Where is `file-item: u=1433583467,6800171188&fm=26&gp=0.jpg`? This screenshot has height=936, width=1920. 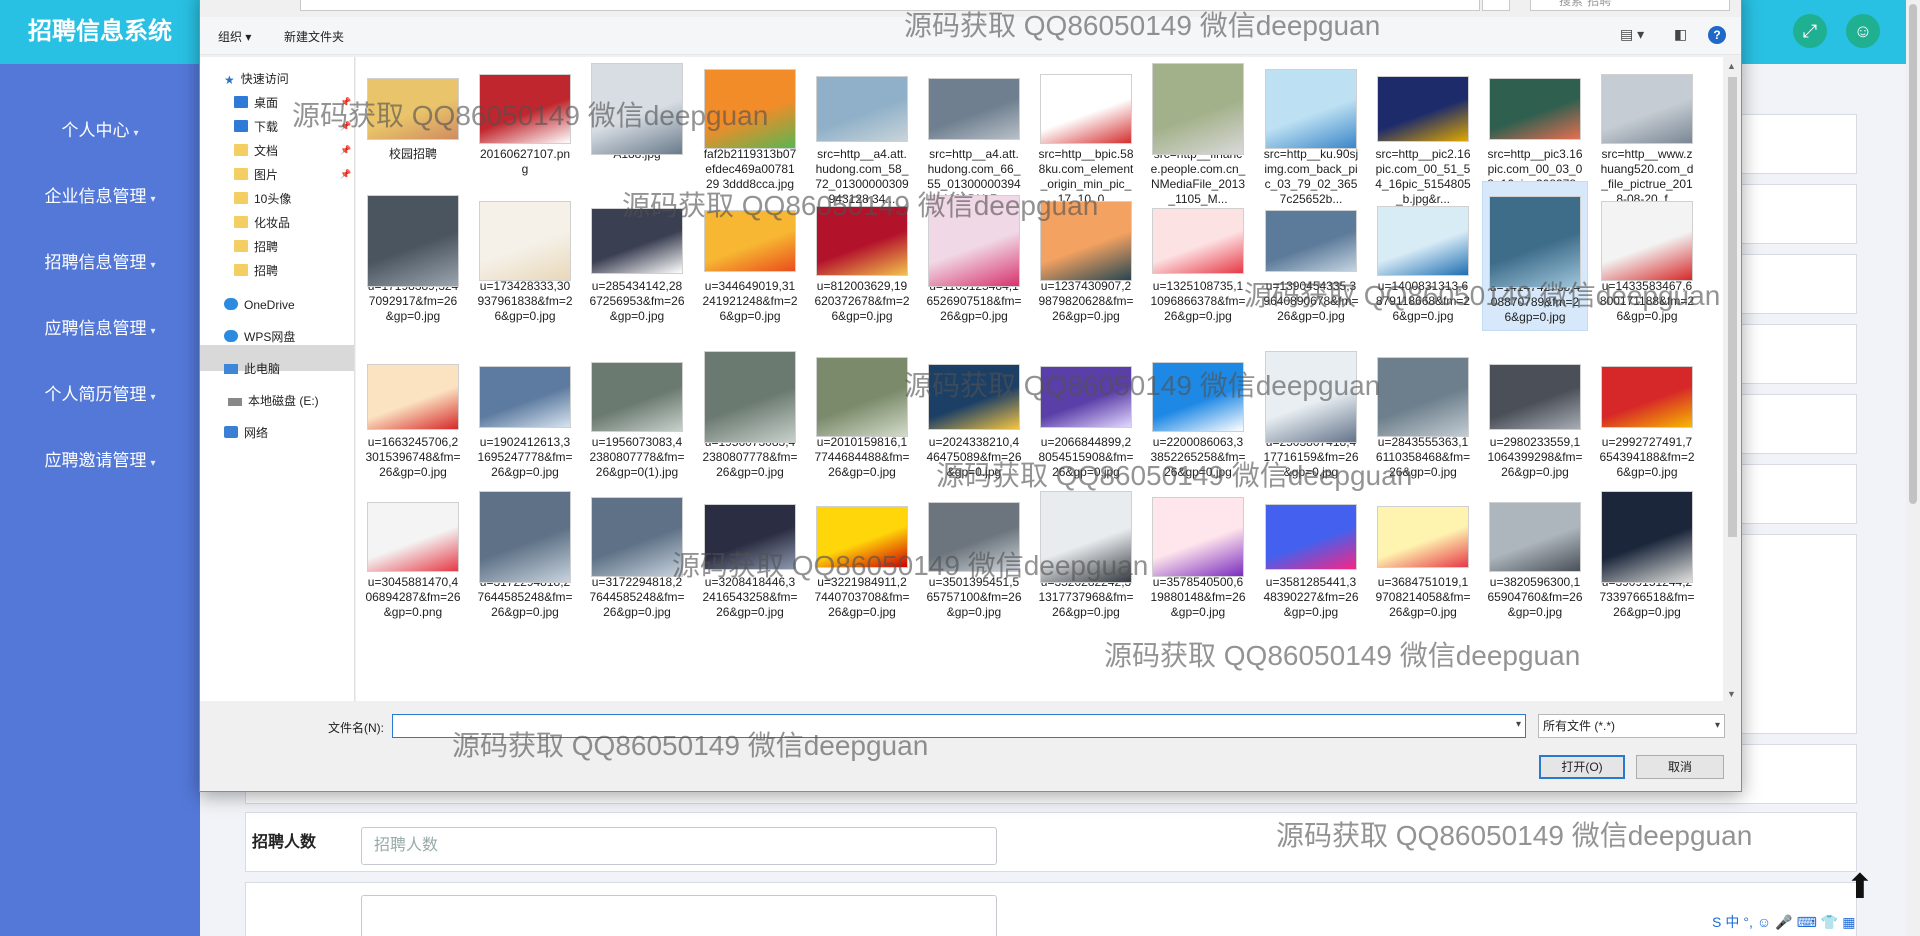 file-item: u=1433583467,6800171188&fm=26&gp=0.jpg is located at coordinates (1647, 256).